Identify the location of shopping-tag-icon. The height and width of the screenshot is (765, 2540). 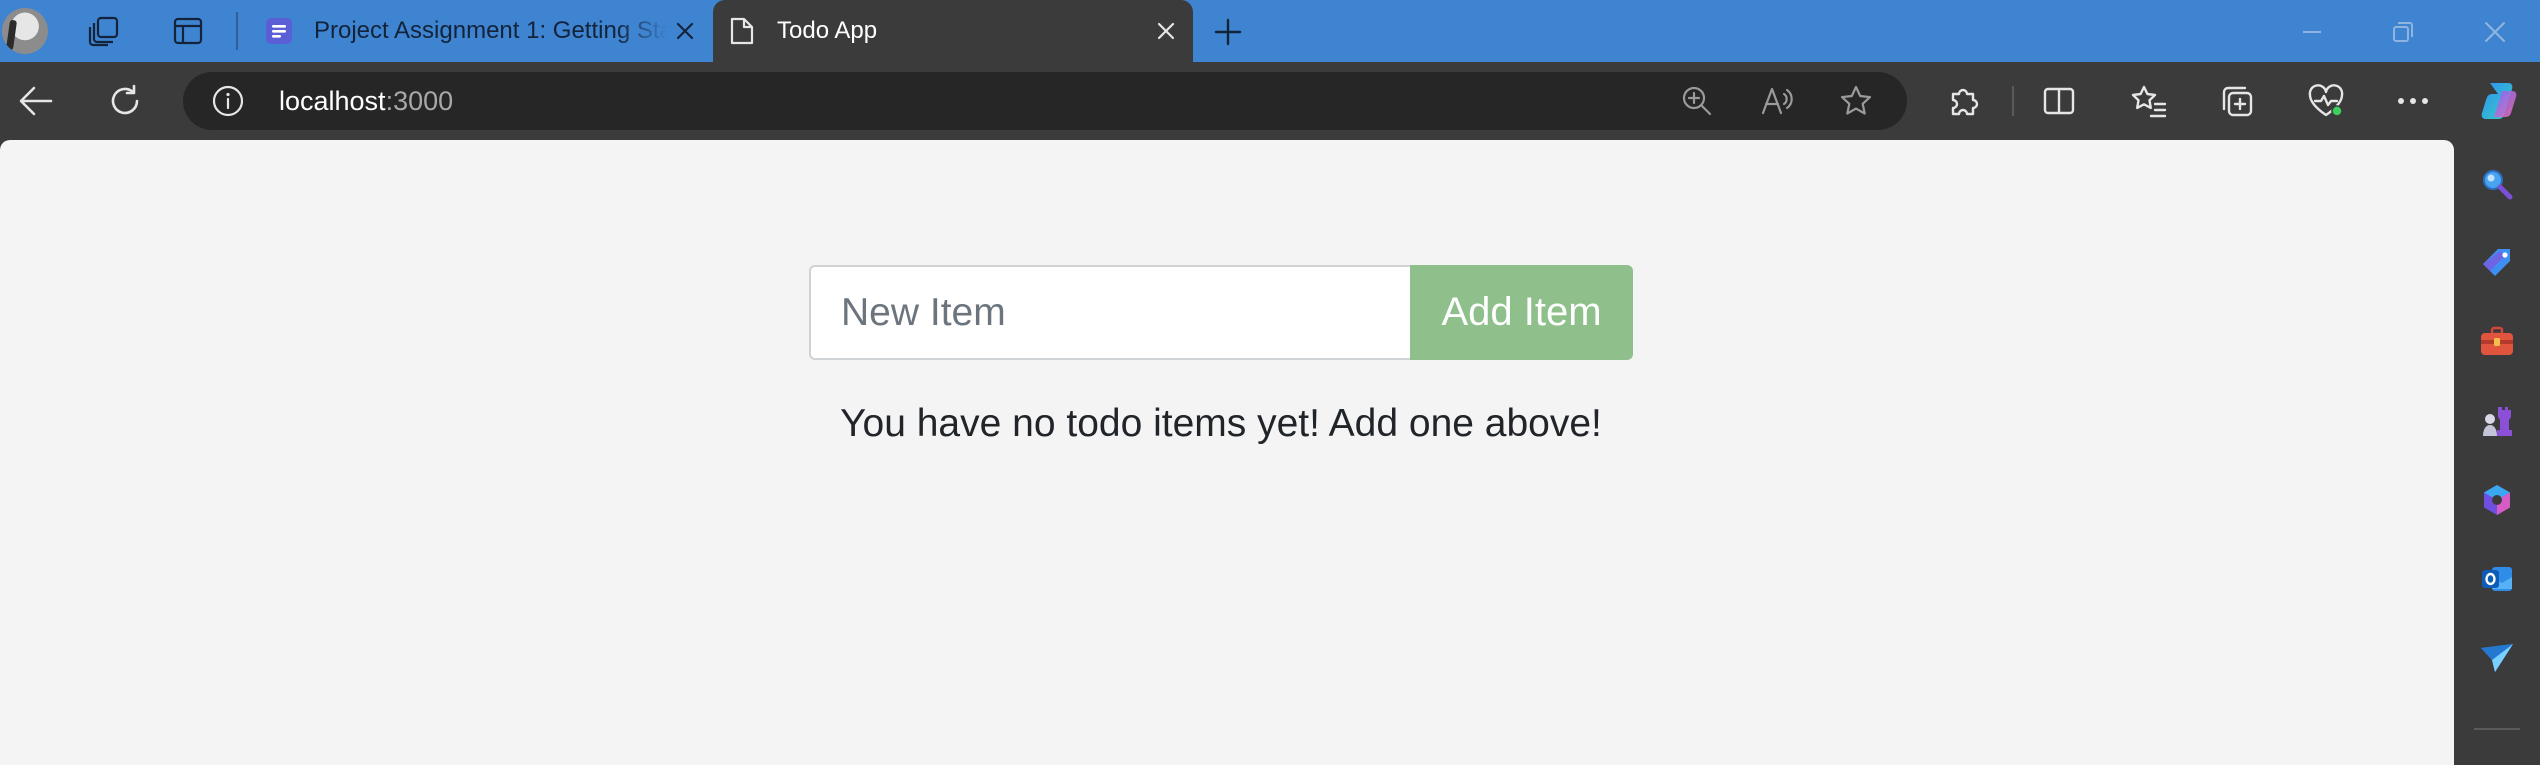
(2497, 263).